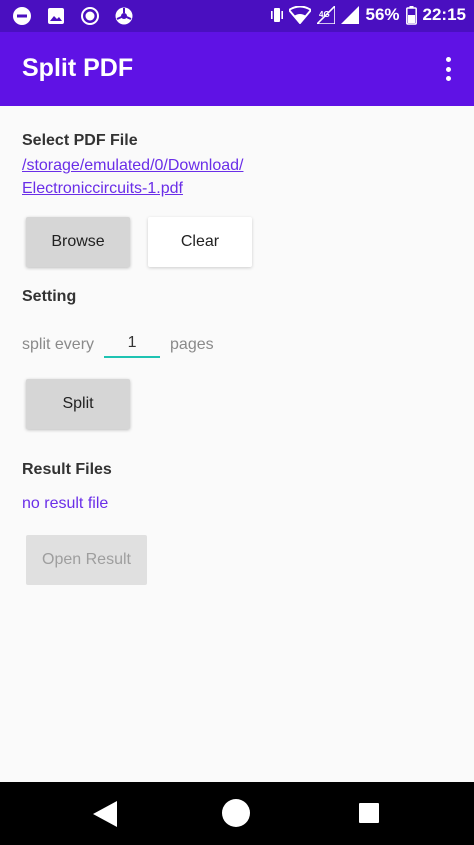 This screenshot has height=845, width=474. Describe the element at coordinates (132, 165) in the screenshot. I see `file-path-line-1: /storage/emulated/0/Download/` at that location.